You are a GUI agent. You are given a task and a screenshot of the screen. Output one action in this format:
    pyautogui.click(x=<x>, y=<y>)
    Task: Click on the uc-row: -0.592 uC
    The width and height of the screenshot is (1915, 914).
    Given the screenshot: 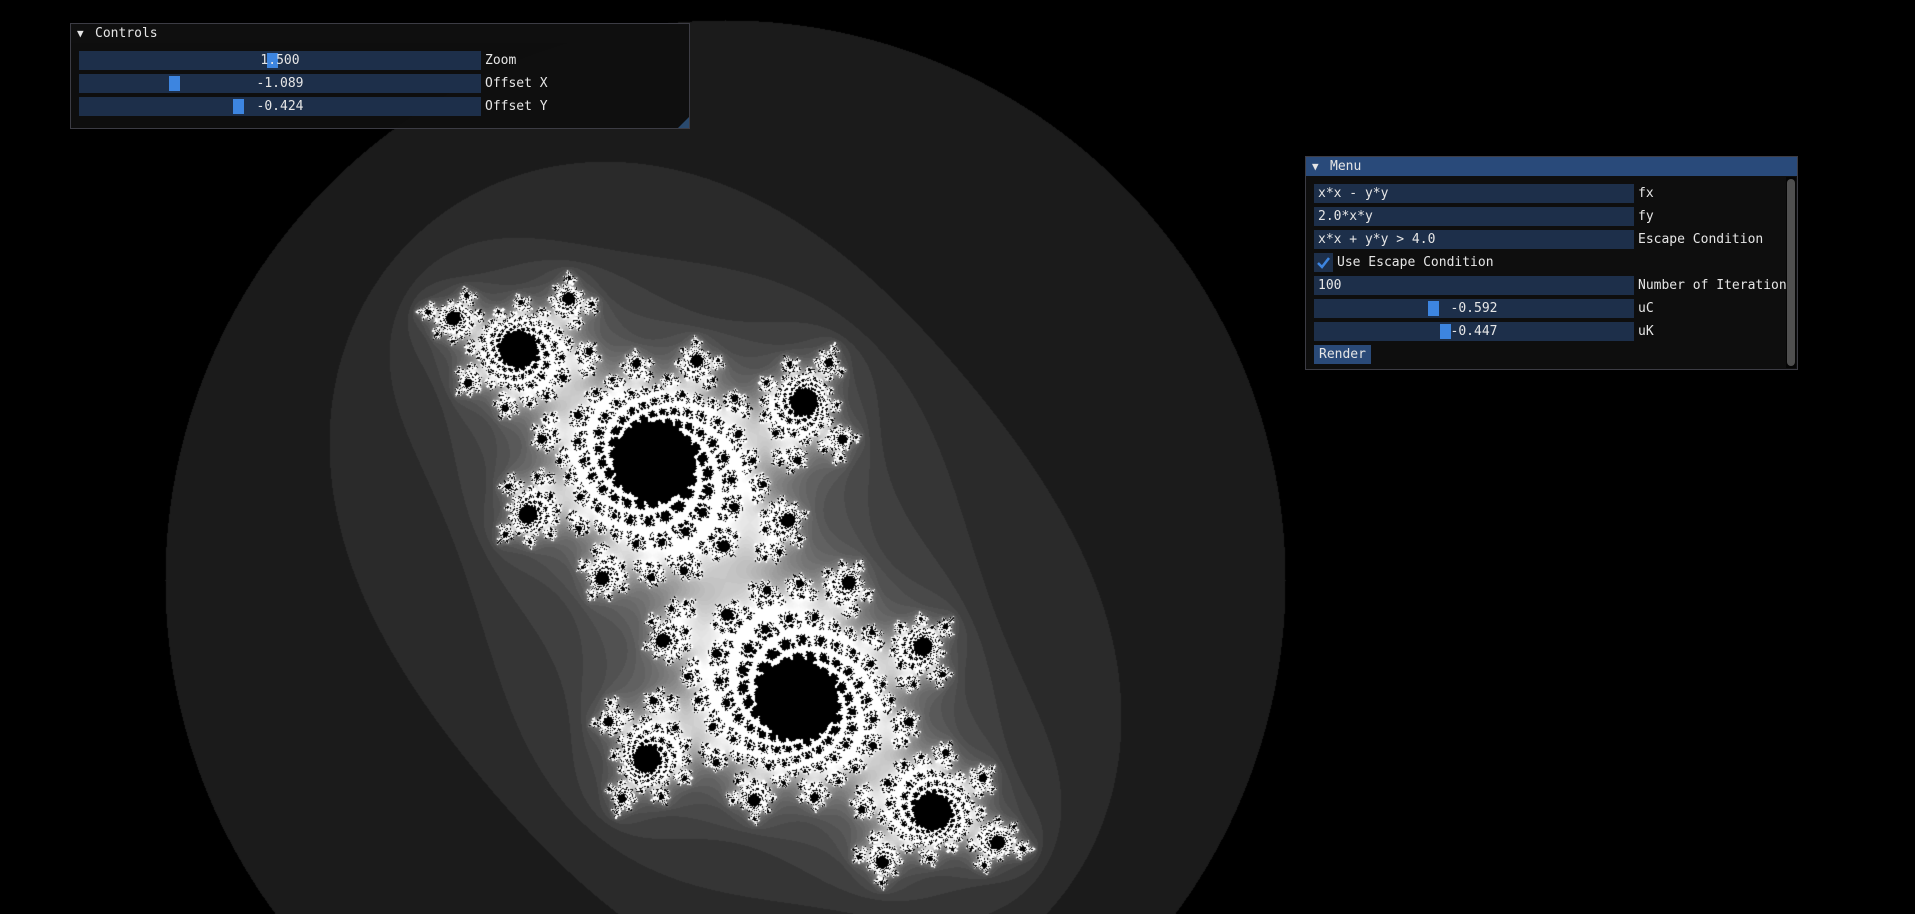 What is the action you would take?
    pyautogui.click(x=1549, y=308)
    